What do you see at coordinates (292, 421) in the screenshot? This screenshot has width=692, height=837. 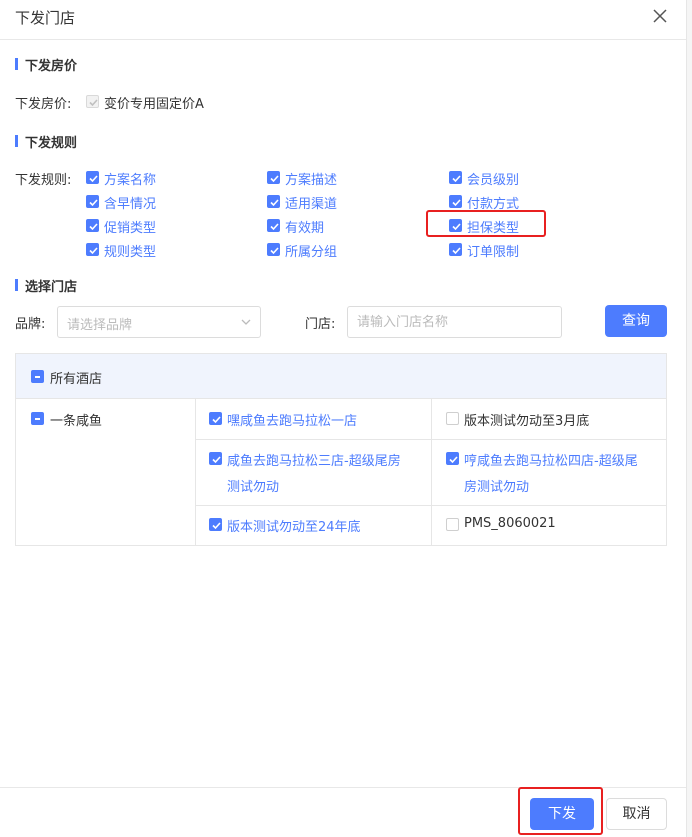 I see `store-label: 嘿咸鱼去跑马拉松一店` at bounding box center [292, 421].